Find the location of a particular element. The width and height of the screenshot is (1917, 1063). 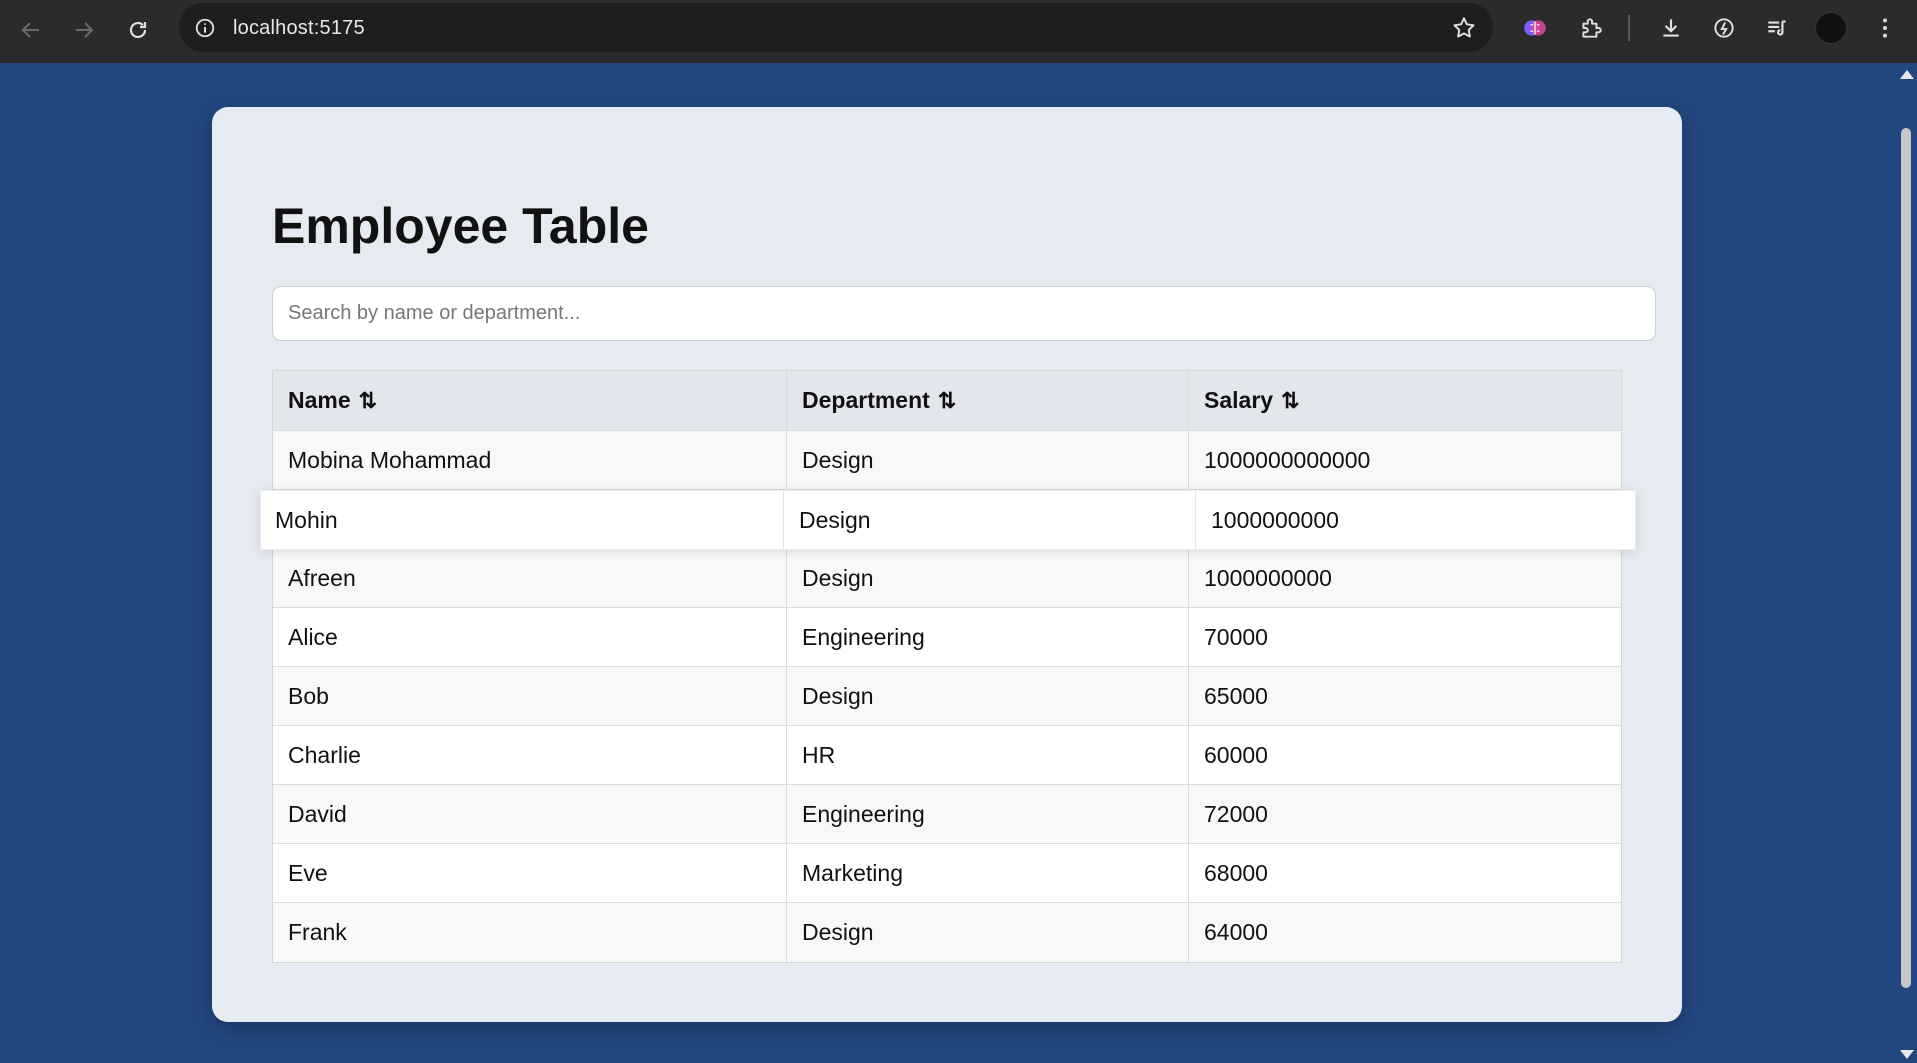

url-text: localhost:5175 is located at coordinates (299, 28).